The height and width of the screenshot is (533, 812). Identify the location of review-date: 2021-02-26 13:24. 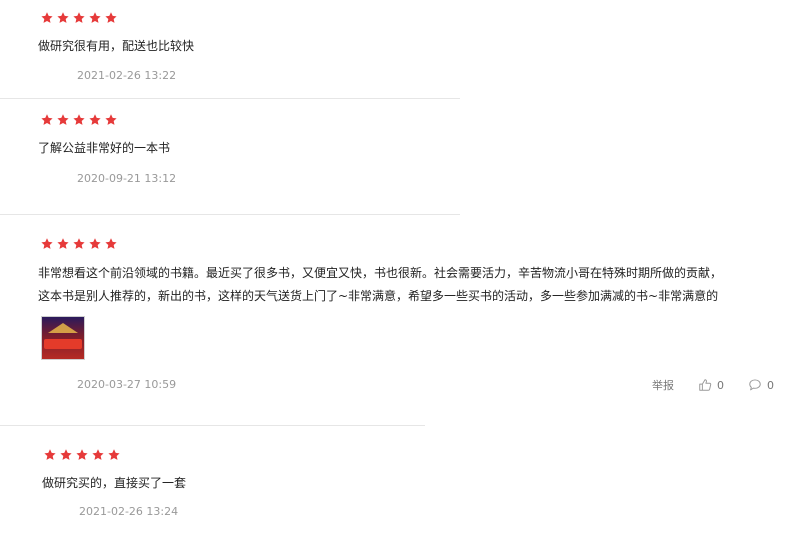
(129, 511).